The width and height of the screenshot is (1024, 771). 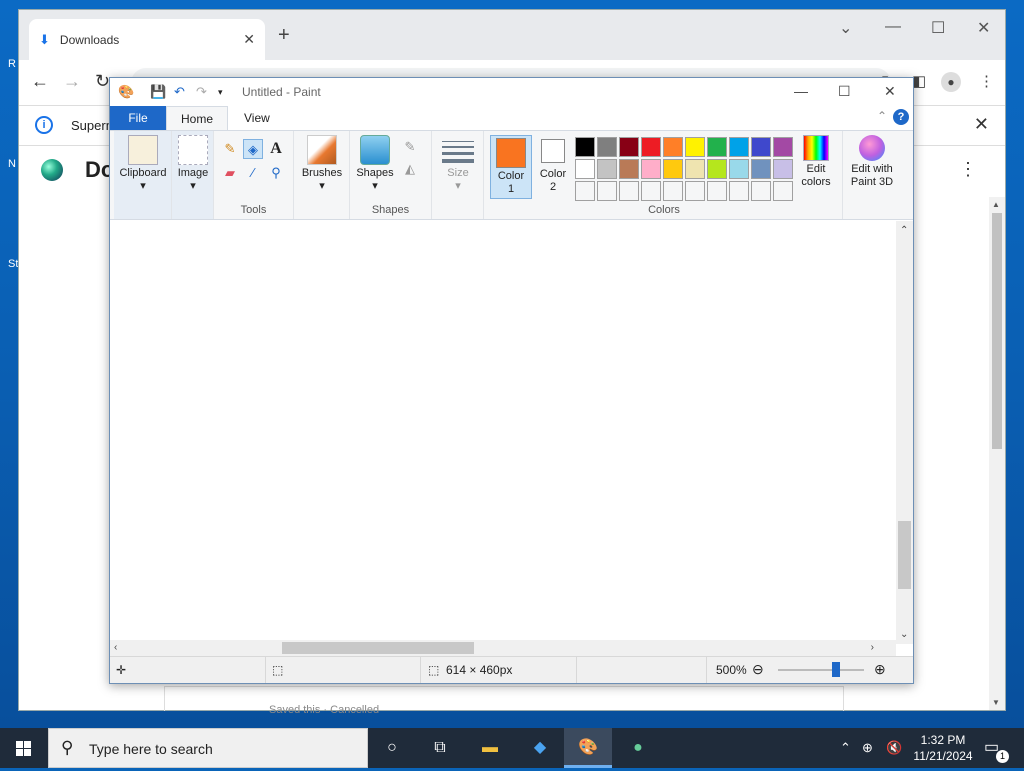 I want to click on redo-icon: ↷, so click(x=201, y=92).